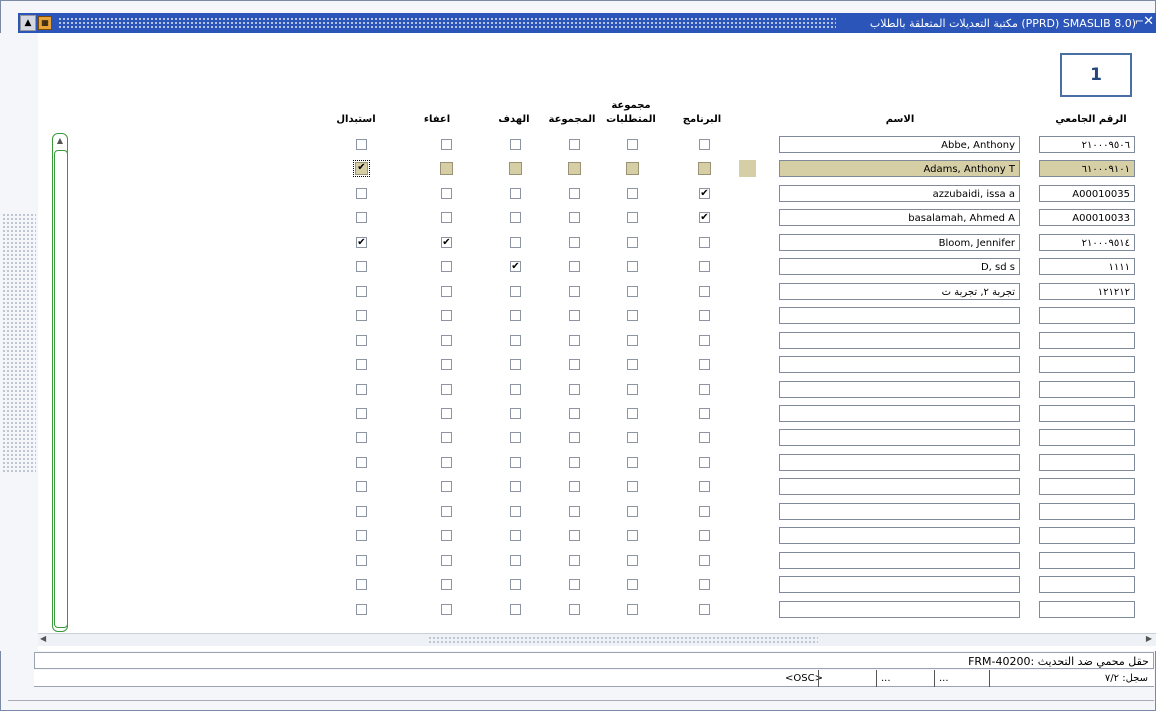 The width and height of the screenshot is (1156, 715). Describe the element at coordinates (1148, 21) in the screenshot. I see `close-icon: ✕` at that location.